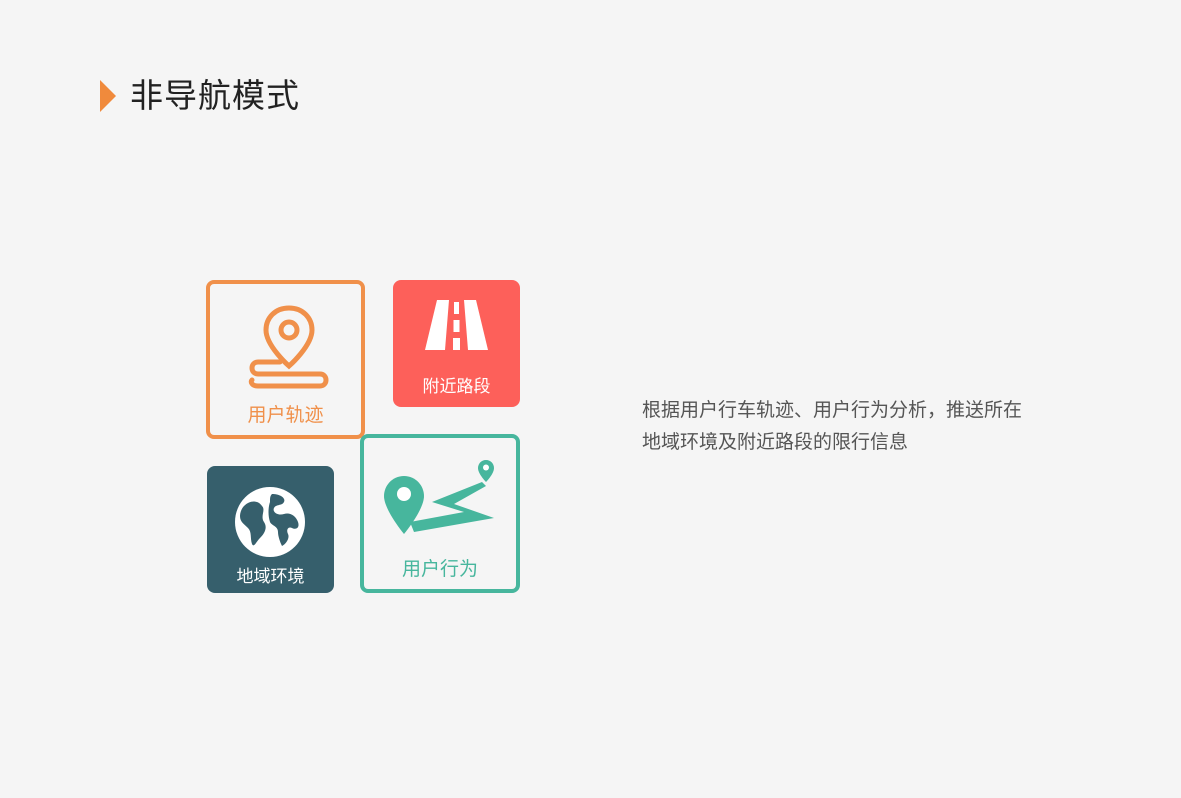 Image resolution: width=1181 pixels, height=798 pixels. What do you see at coordinates (832, 410) in the screenshot?
I see `description-line: 根据用户行车轨迹、用户行为分析，推送所在` at bounding box center [832, 410].